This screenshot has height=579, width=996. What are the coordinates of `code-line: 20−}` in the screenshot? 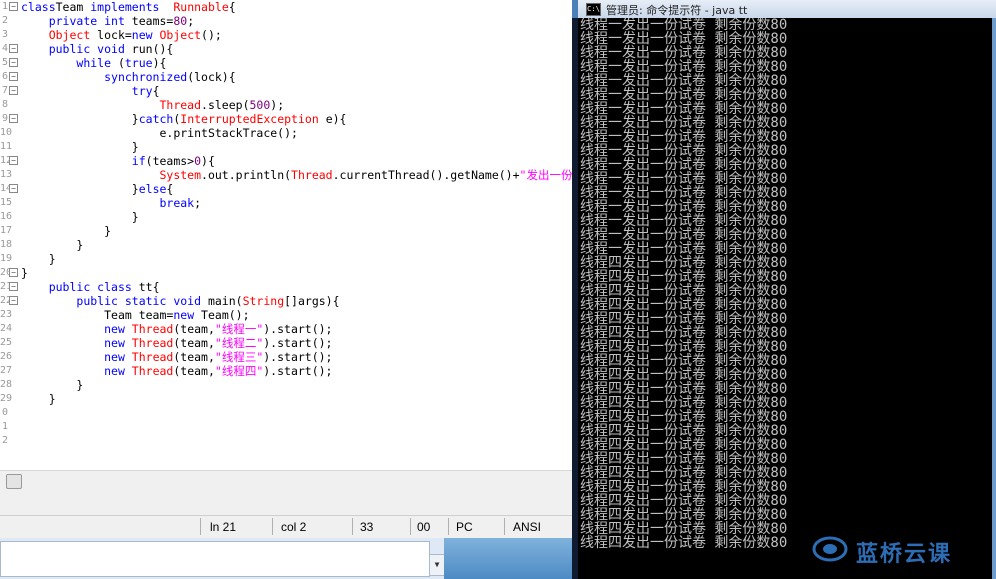 It's located at (286, 273).